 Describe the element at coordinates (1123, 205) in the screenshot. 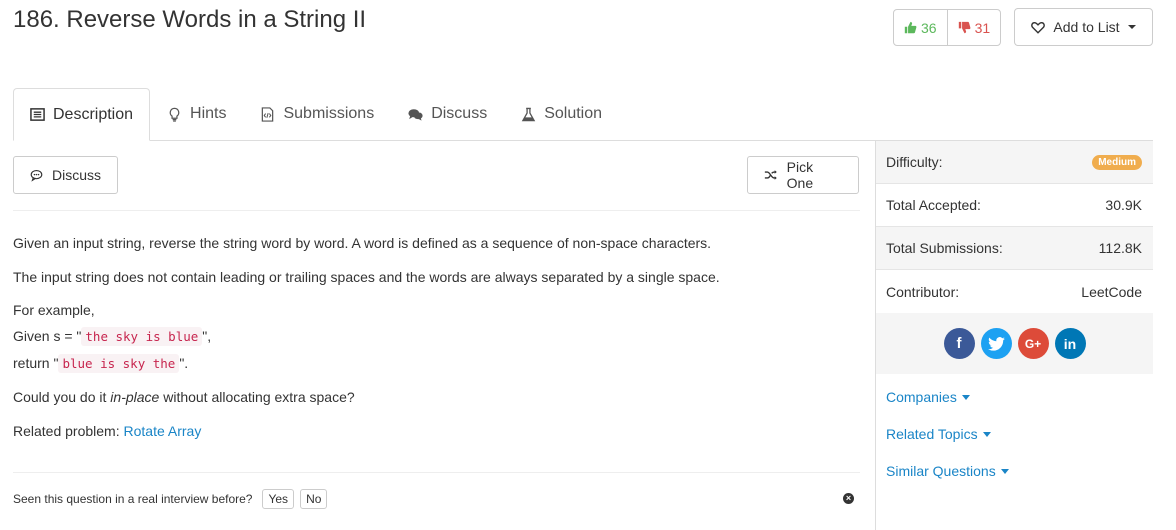

I see `accepted-value: 30.9K` at that location.